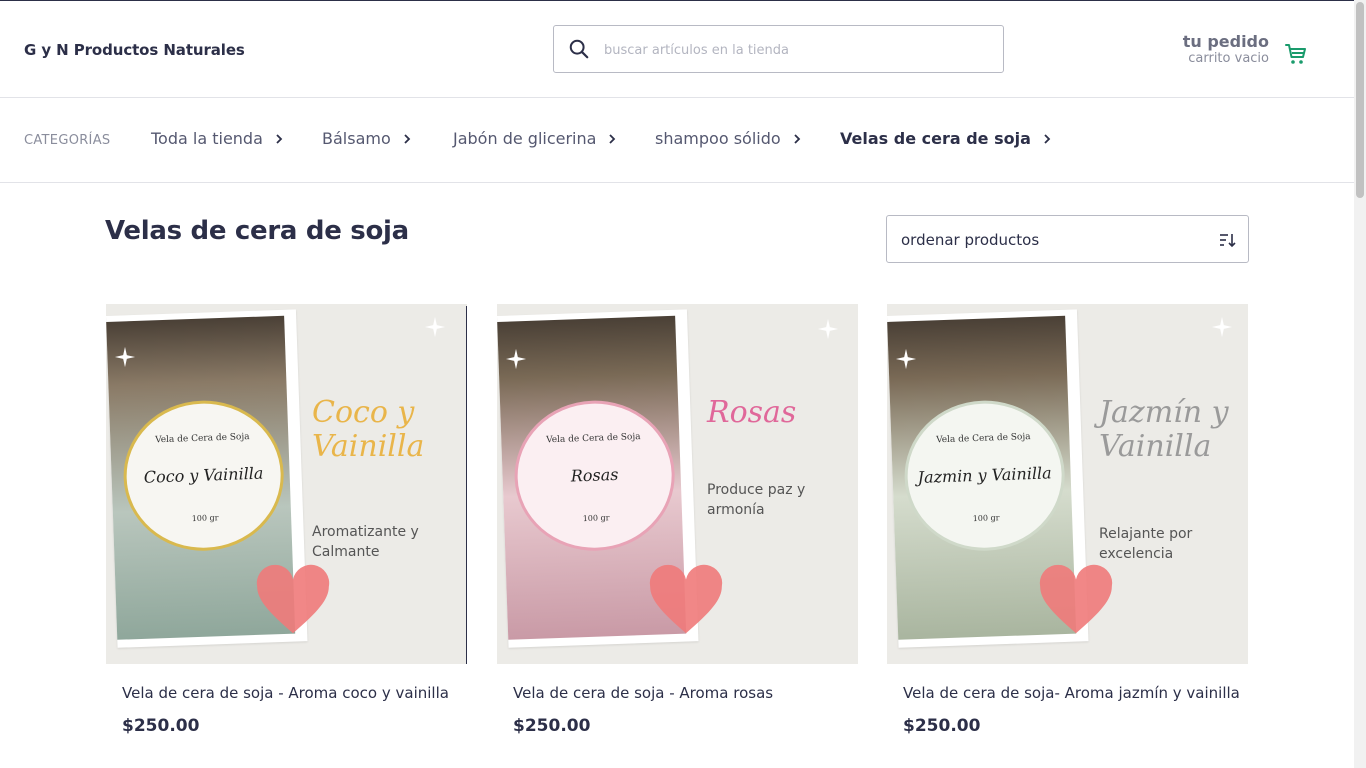  I want to click on category-balsamo: Bálsamo, so click(366, 138).